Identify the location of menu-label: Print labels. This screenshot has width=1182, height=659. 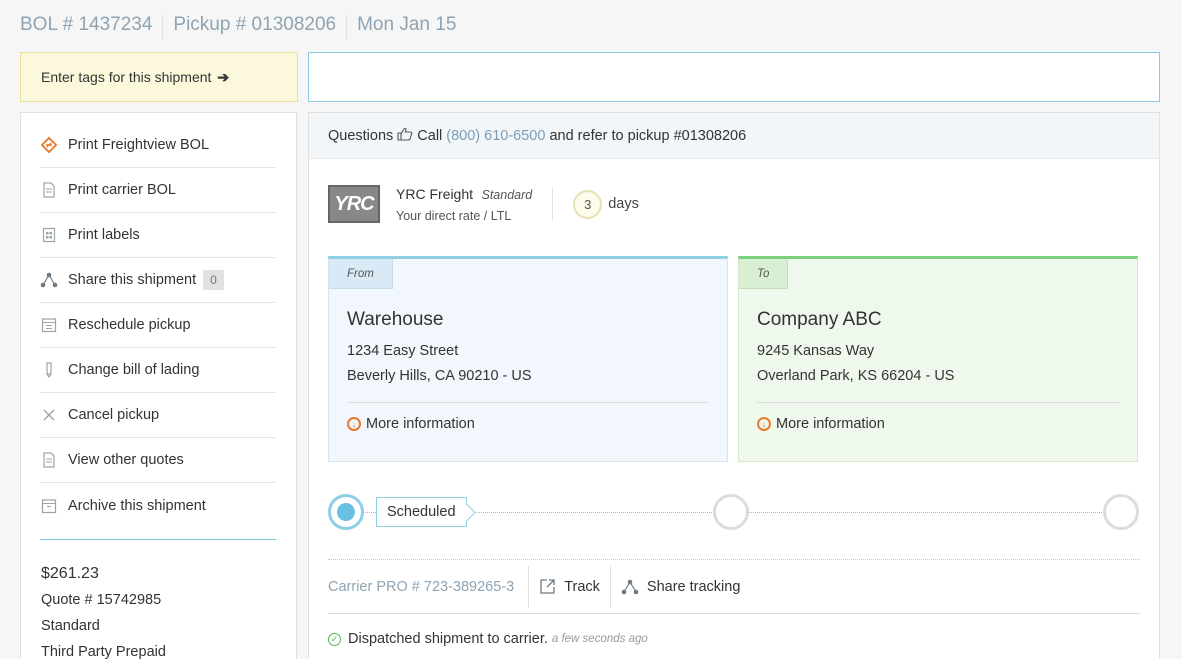
(104, 235).